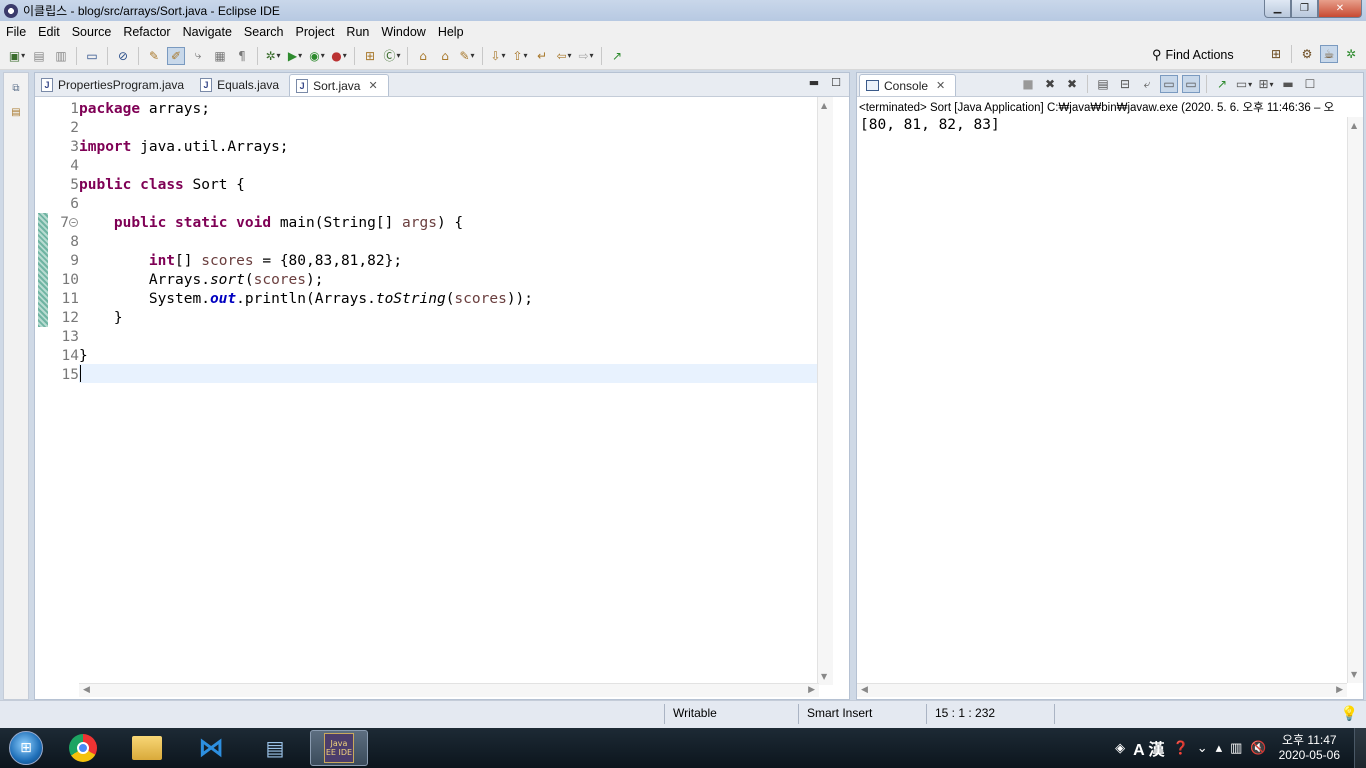 The height and width of the screenshot is (768, 1366). Describe the element at coordinates (16, 112) in the screenshot. I see `package-explorer-icon: ▤` at that location.